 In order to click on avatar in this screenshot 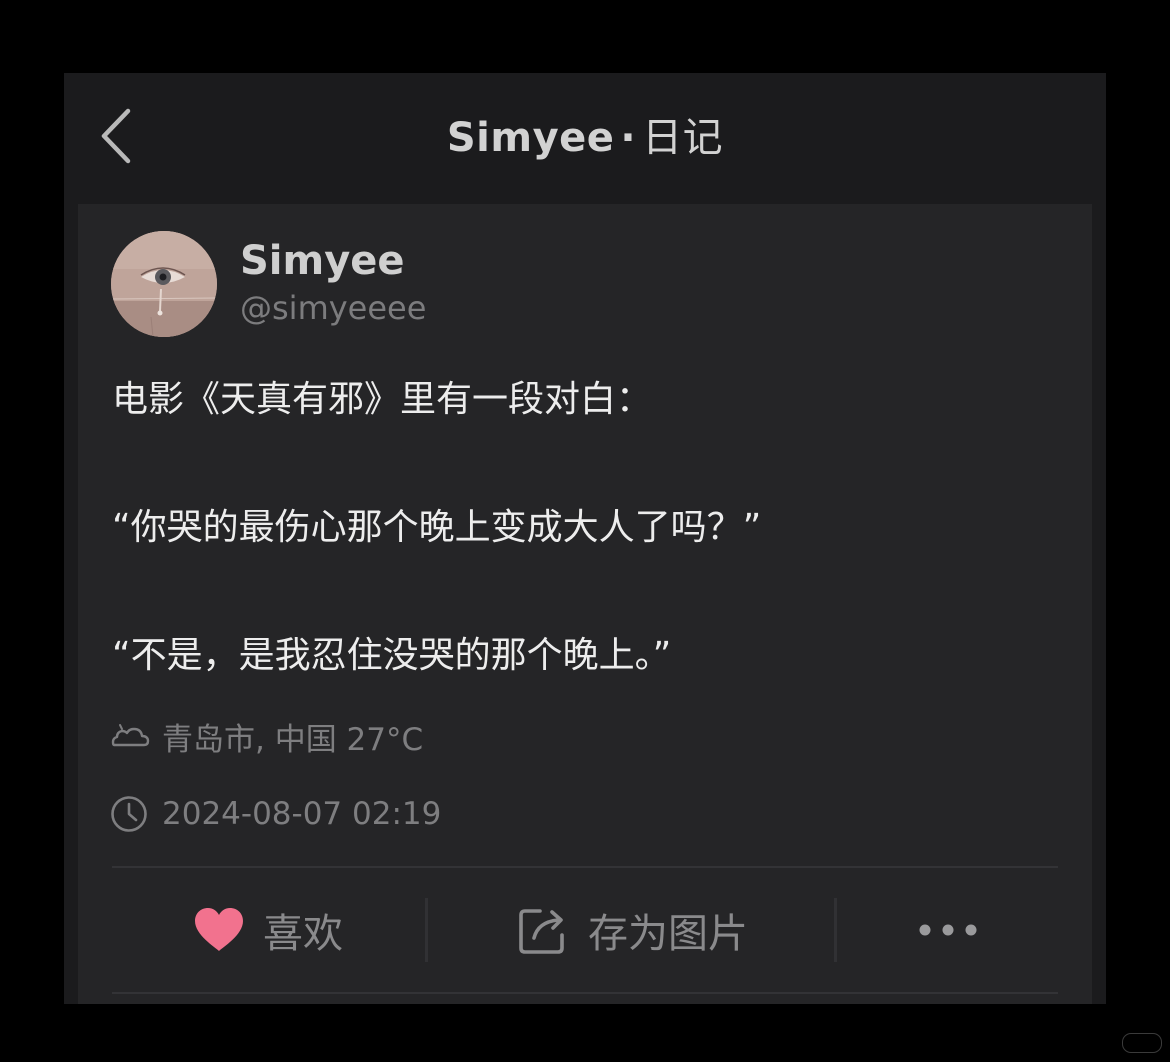, I will do `click(164, 284)`.